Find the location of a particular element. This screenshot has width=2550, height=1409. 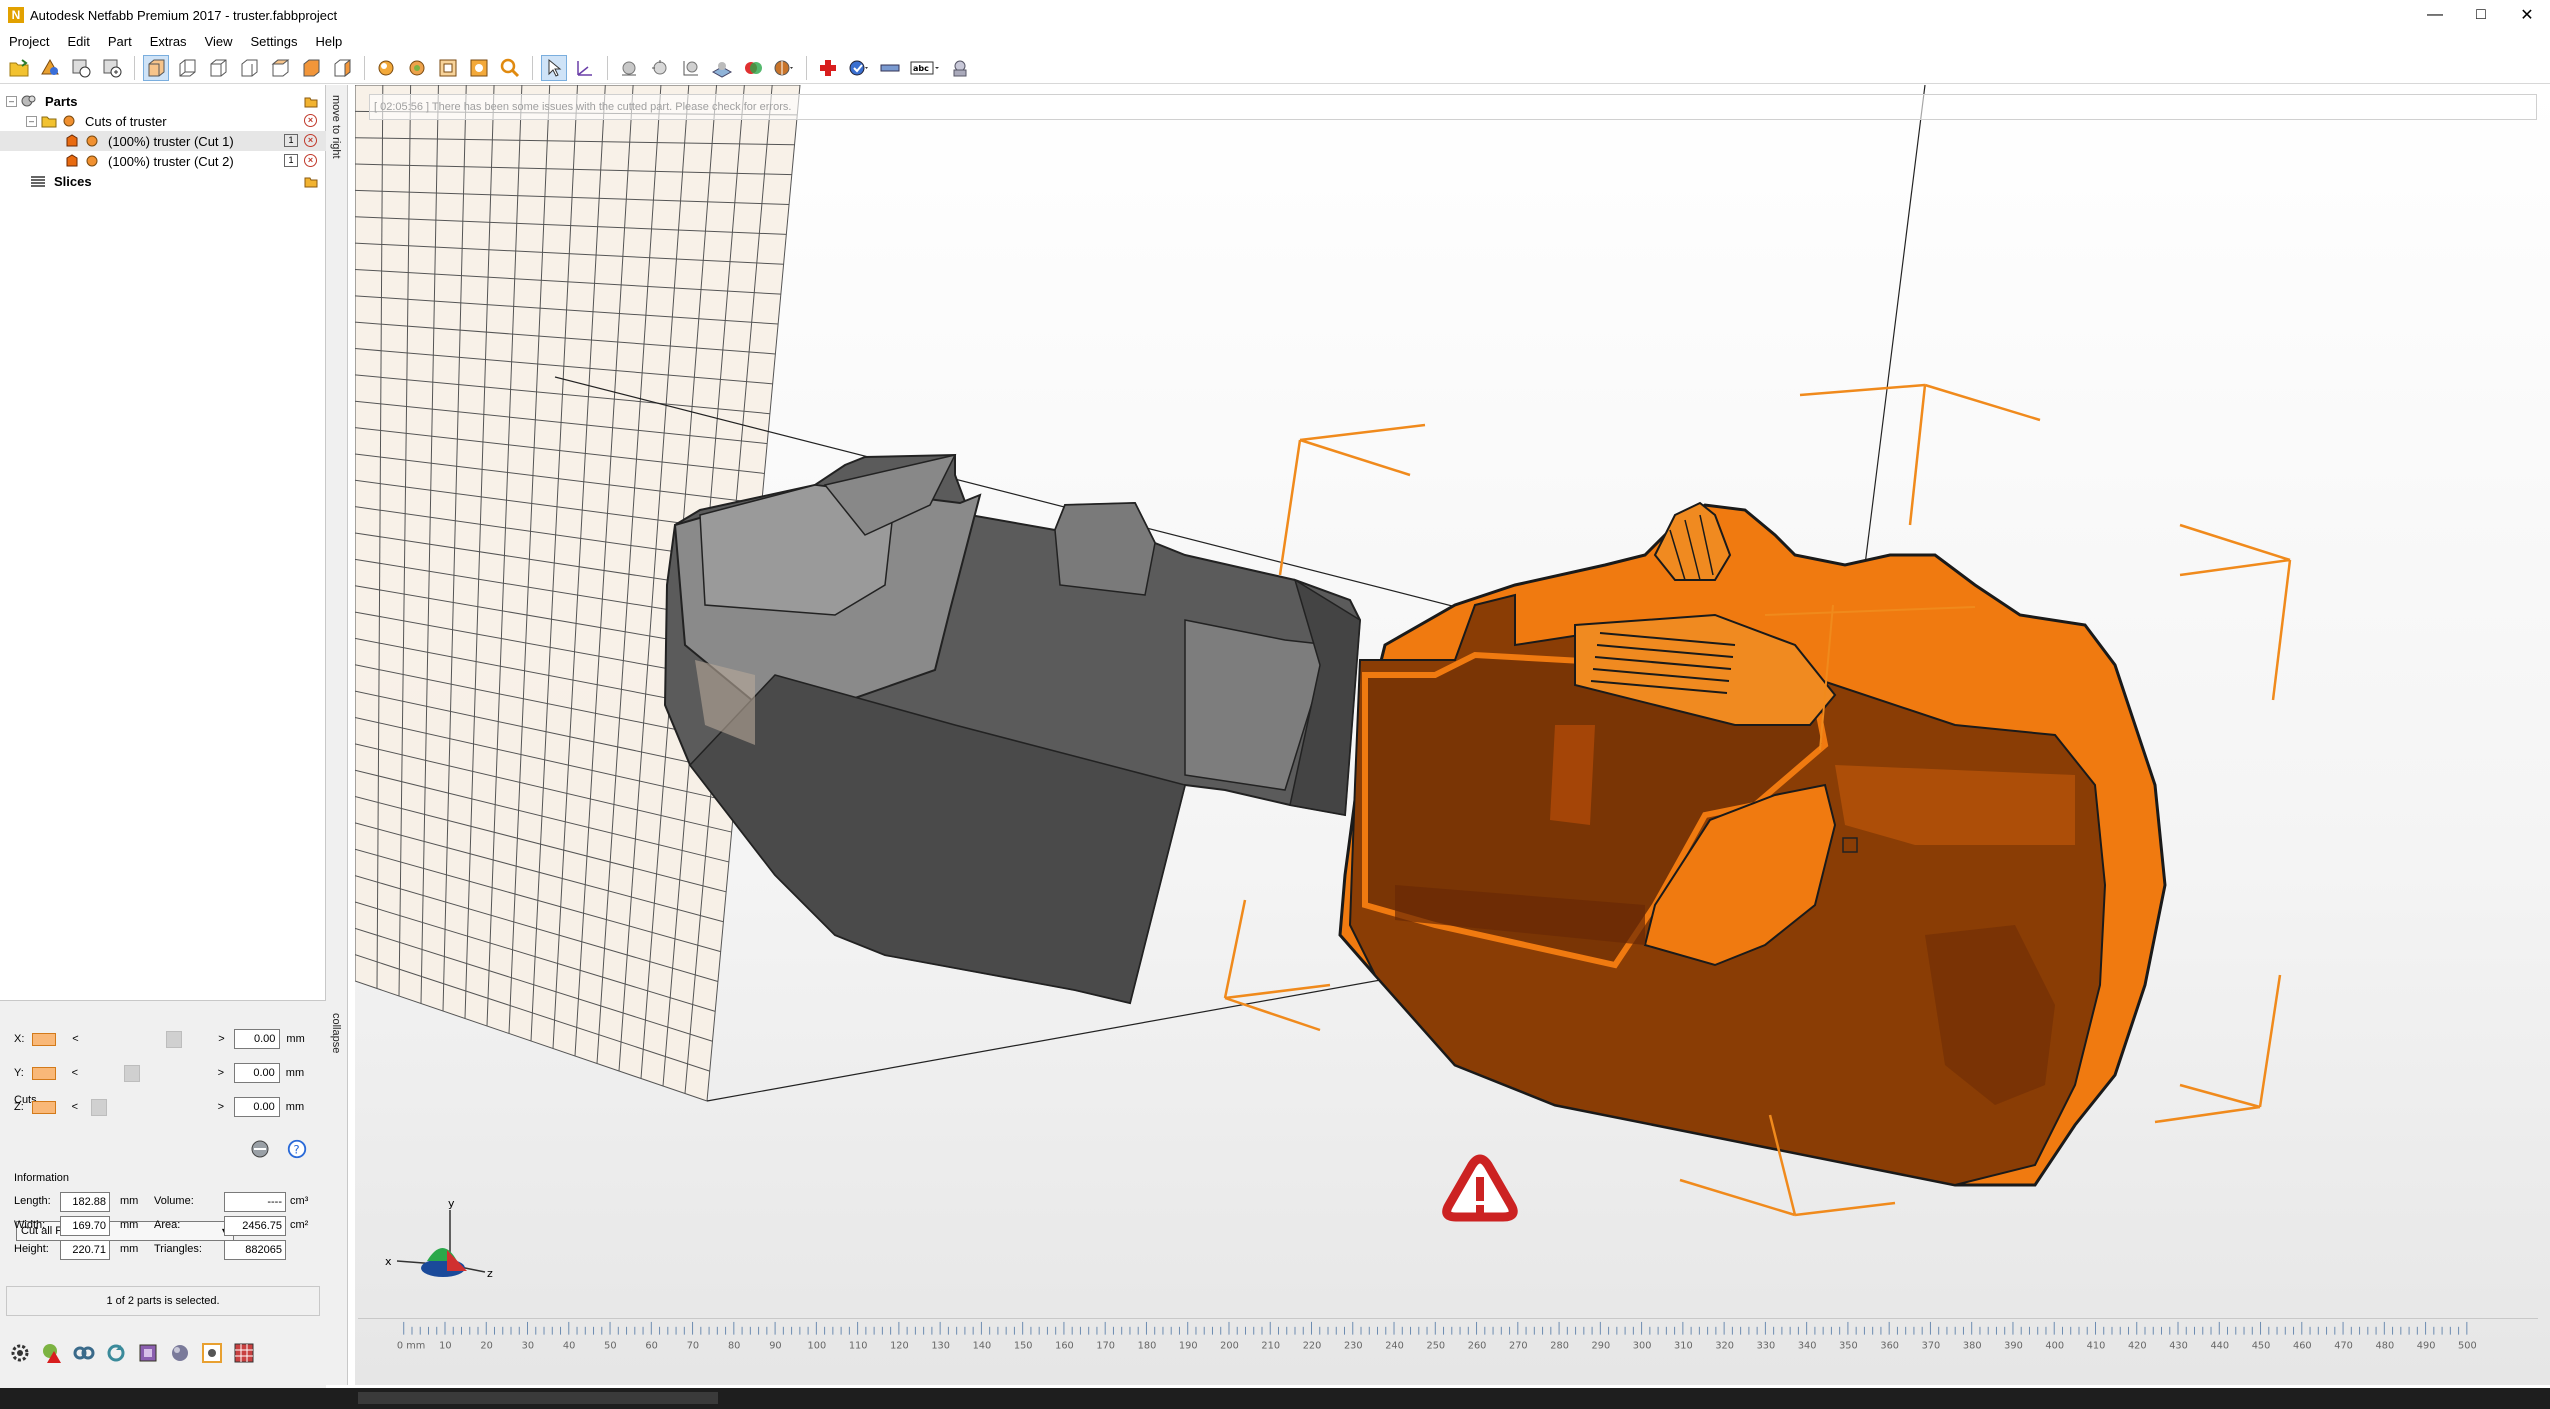

view-left-icon is located at coordinates (218, 68).